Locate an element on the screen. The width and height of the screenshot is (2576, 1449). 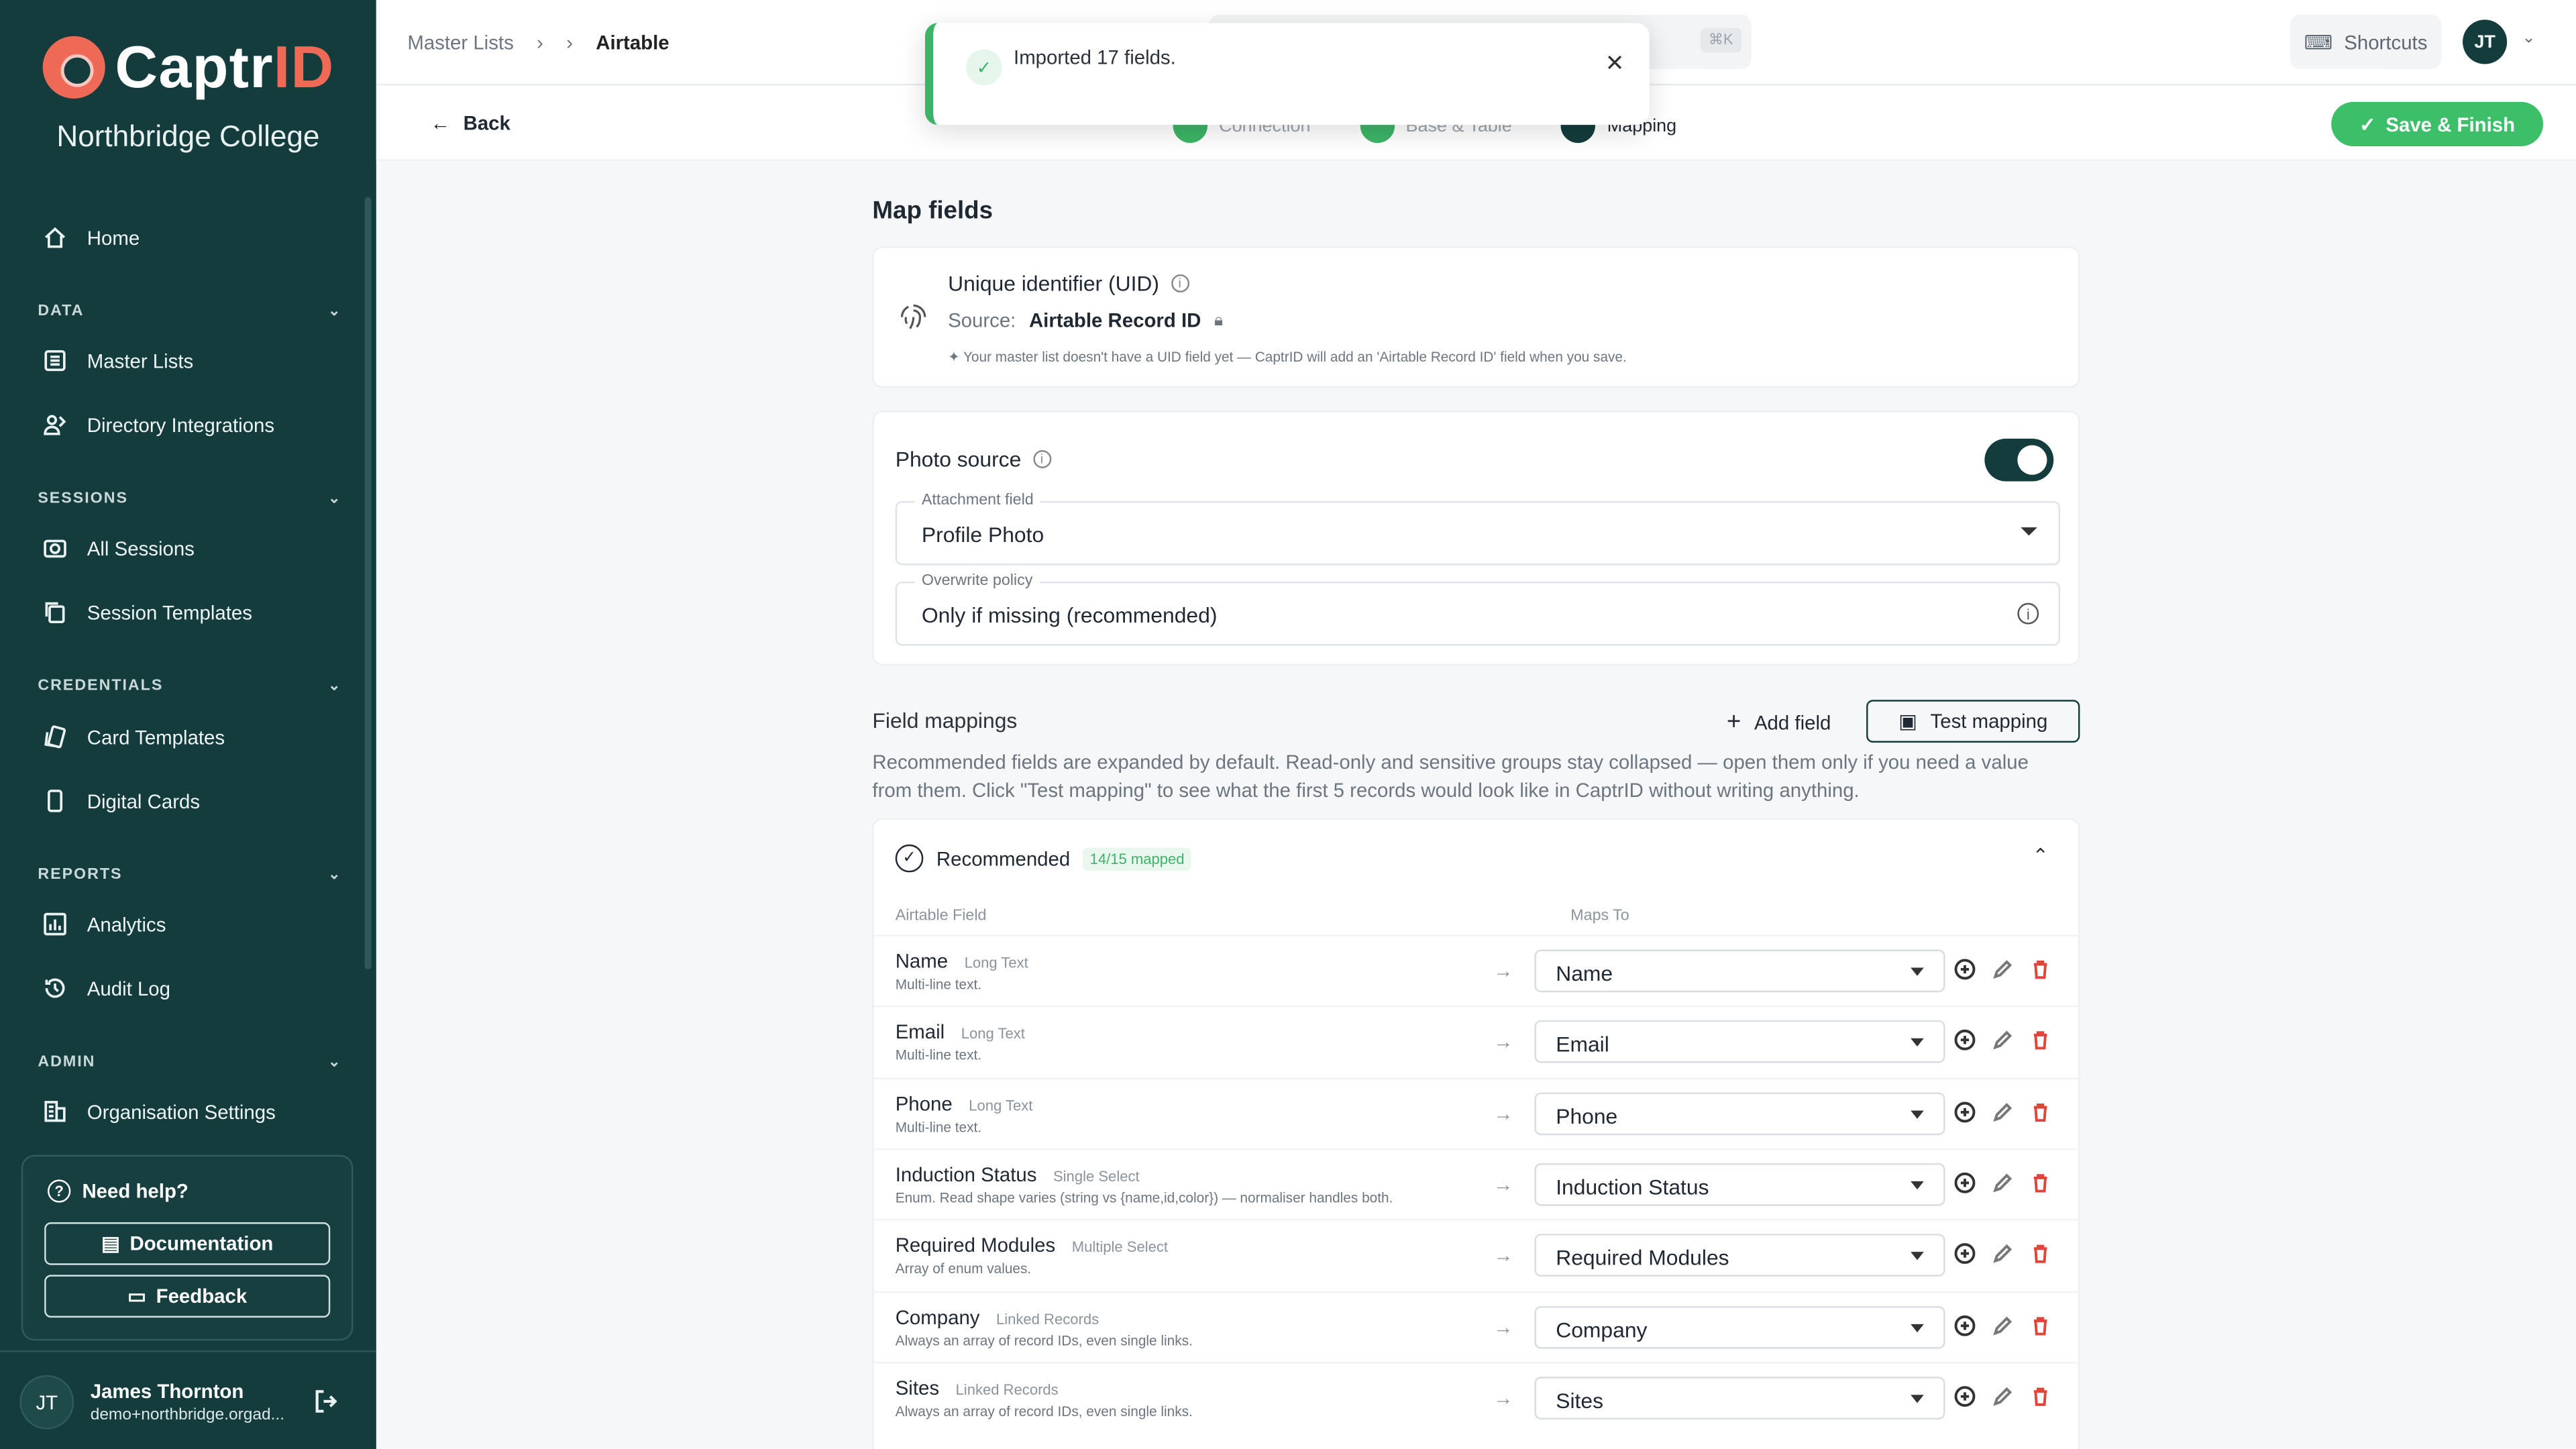
section-reports: REPORTS ⌄ is located at coordinates (189, 875).